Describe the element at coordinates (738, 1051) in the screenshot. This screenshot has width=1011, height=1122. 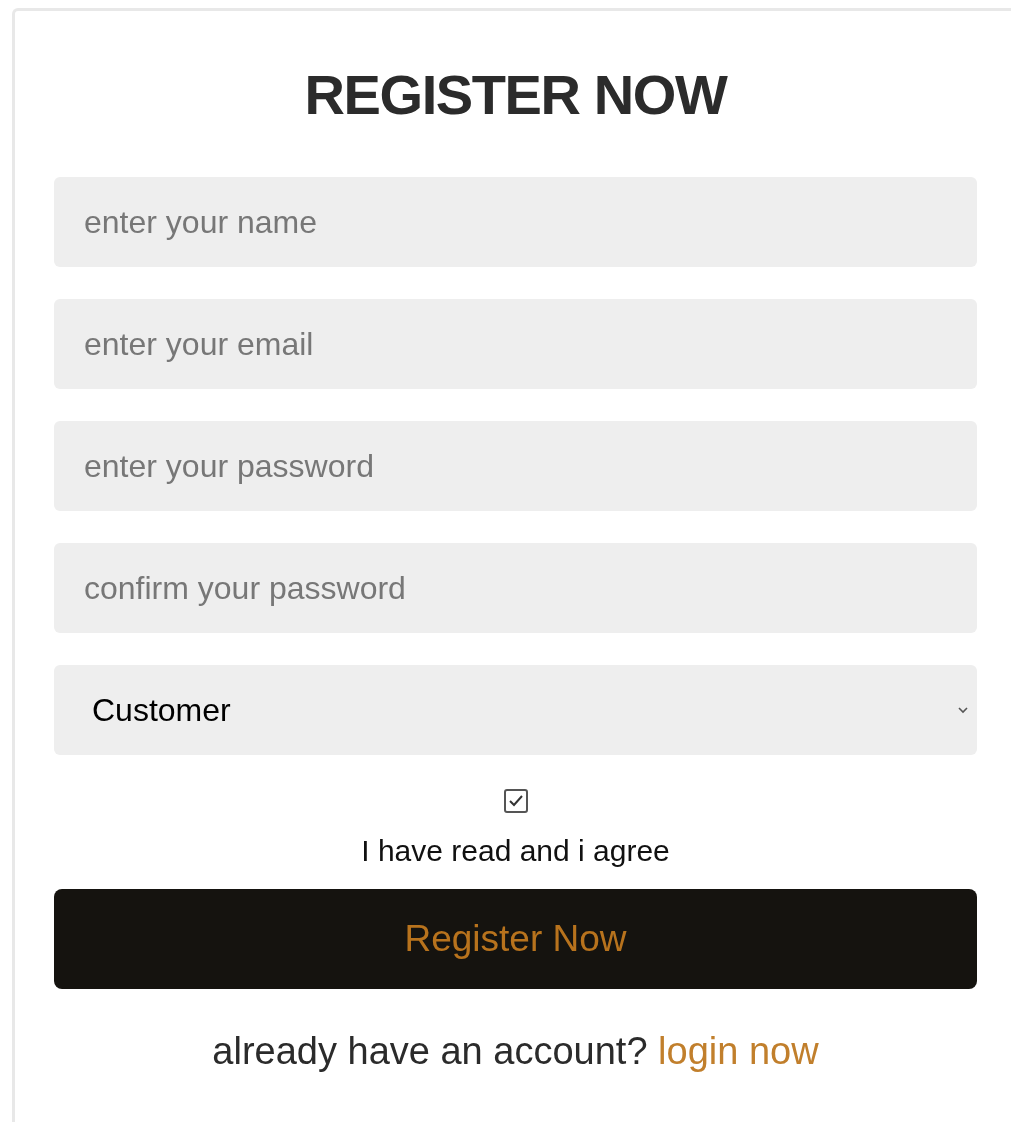
I see `login-link: login now` at that location.